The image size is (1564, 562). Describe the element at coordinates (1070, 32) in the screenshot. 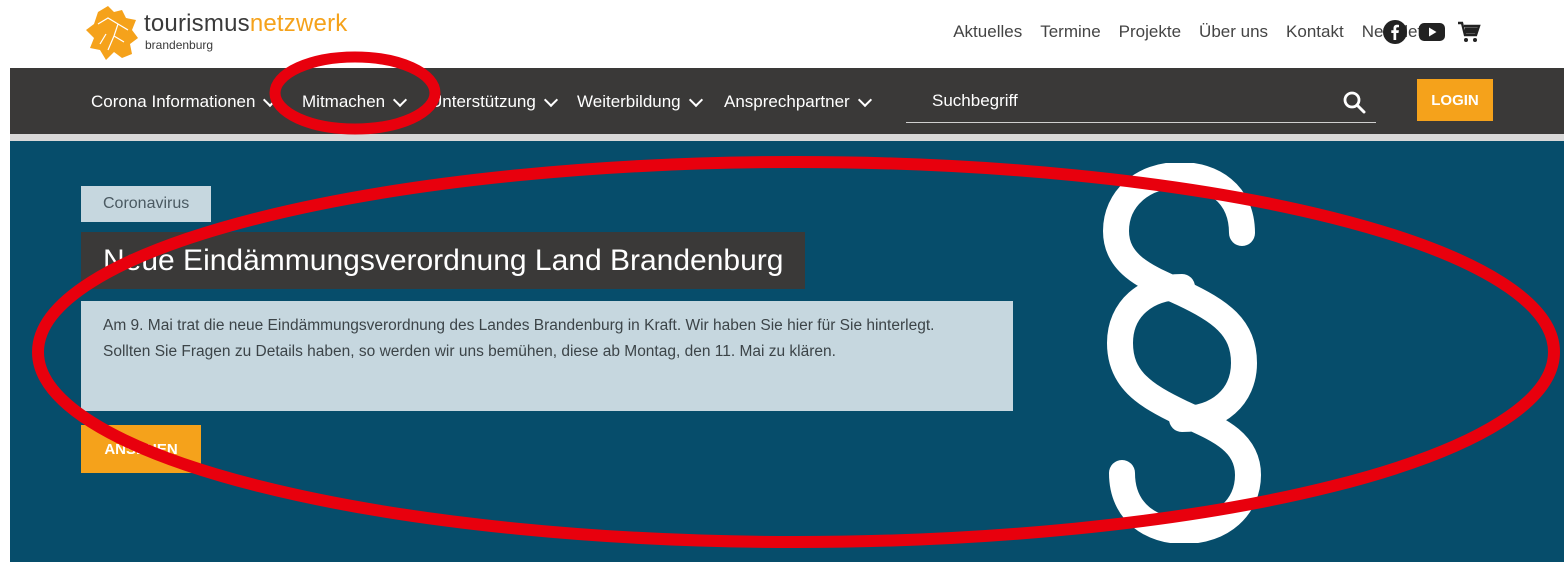

I see `toplink-termine: Termine` at that location.